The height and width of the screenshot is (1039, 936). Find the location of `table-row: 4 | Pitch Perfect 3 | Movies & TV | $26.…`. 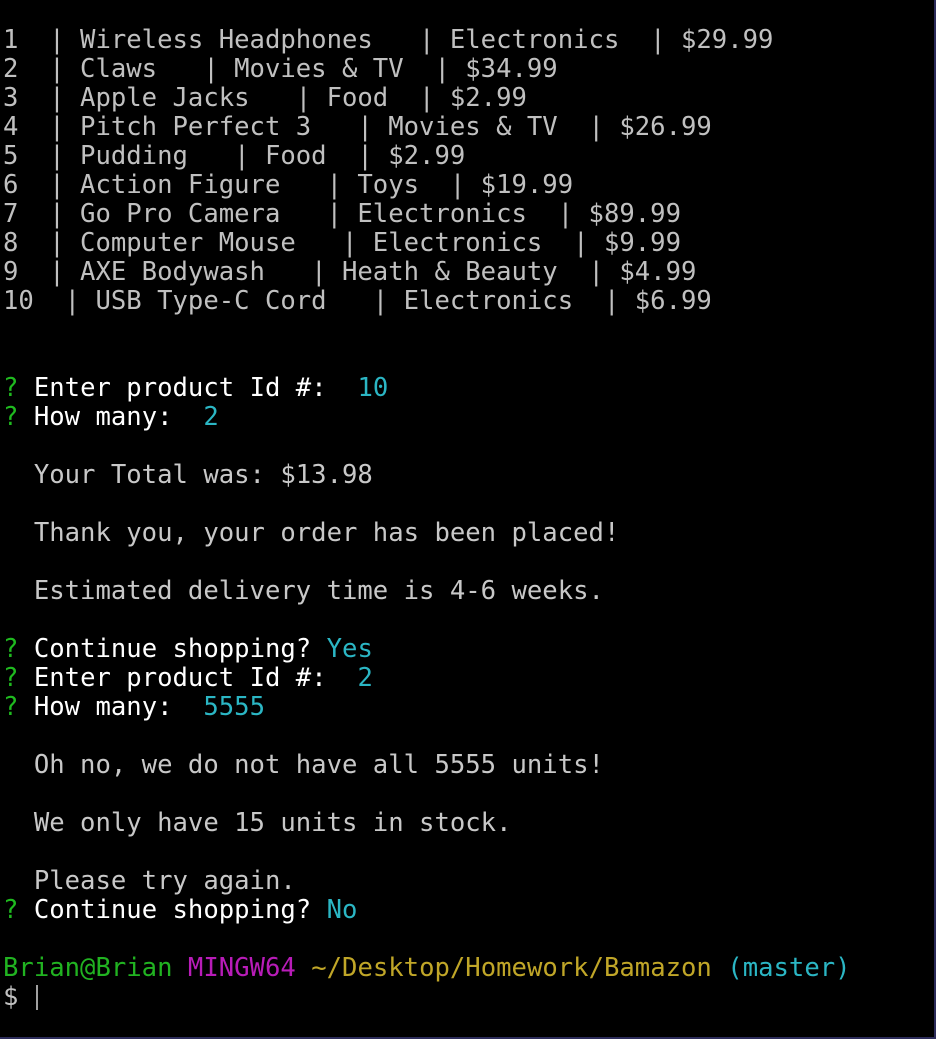

table-row: 4 | Pitch Perfect 3 | Movies & TV | $26.… is located at coordinates (357, 127).